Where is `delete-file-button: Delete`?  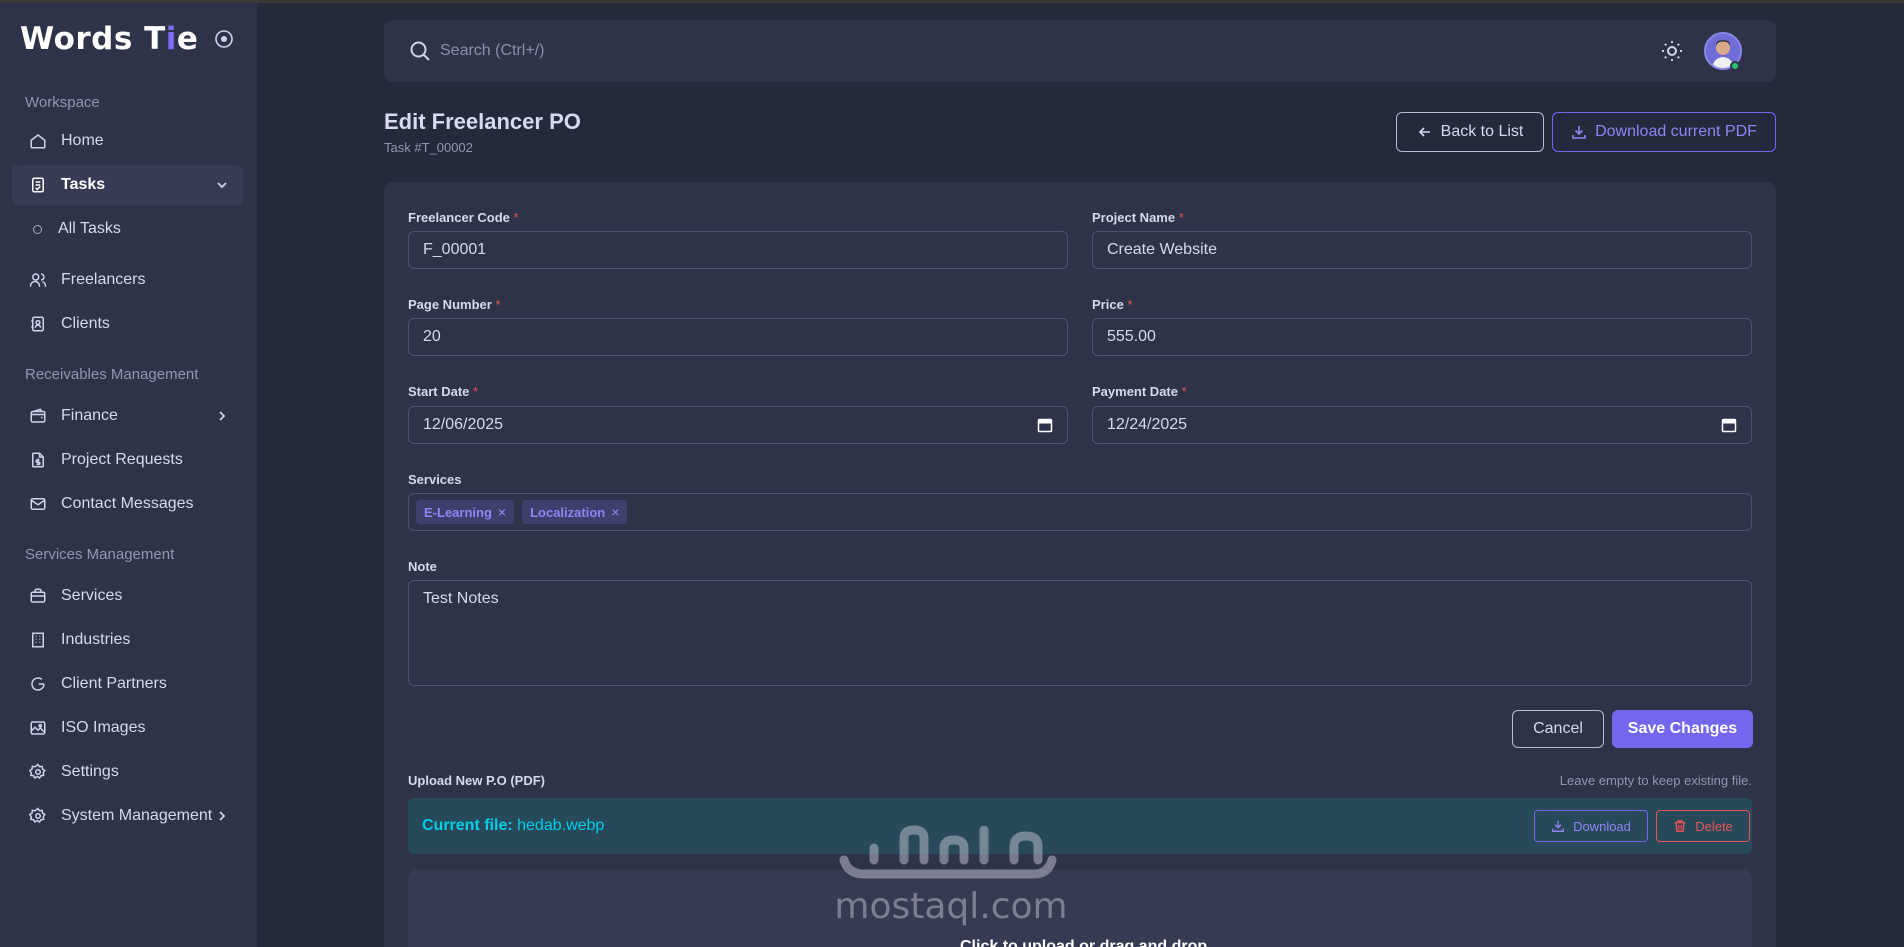 delete-file-button: Delete is located at coordinates (1703, 826).